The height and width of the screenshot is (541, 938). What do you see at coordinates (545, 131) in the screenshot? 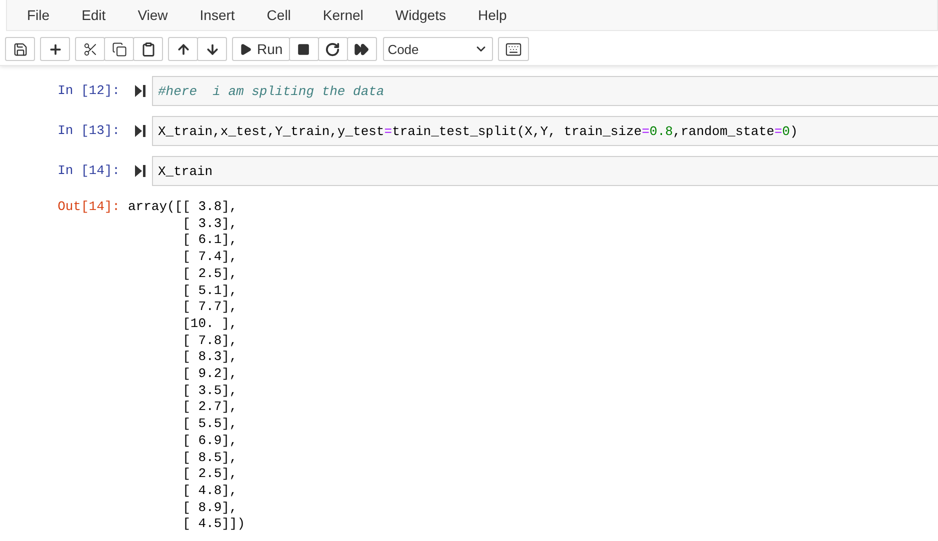
I see `code-input: X_train,x_test,Y_train,y_test=train_test_split(X,Y, train_size=0.8,random_state=0)` at bounding box center [545, 131].